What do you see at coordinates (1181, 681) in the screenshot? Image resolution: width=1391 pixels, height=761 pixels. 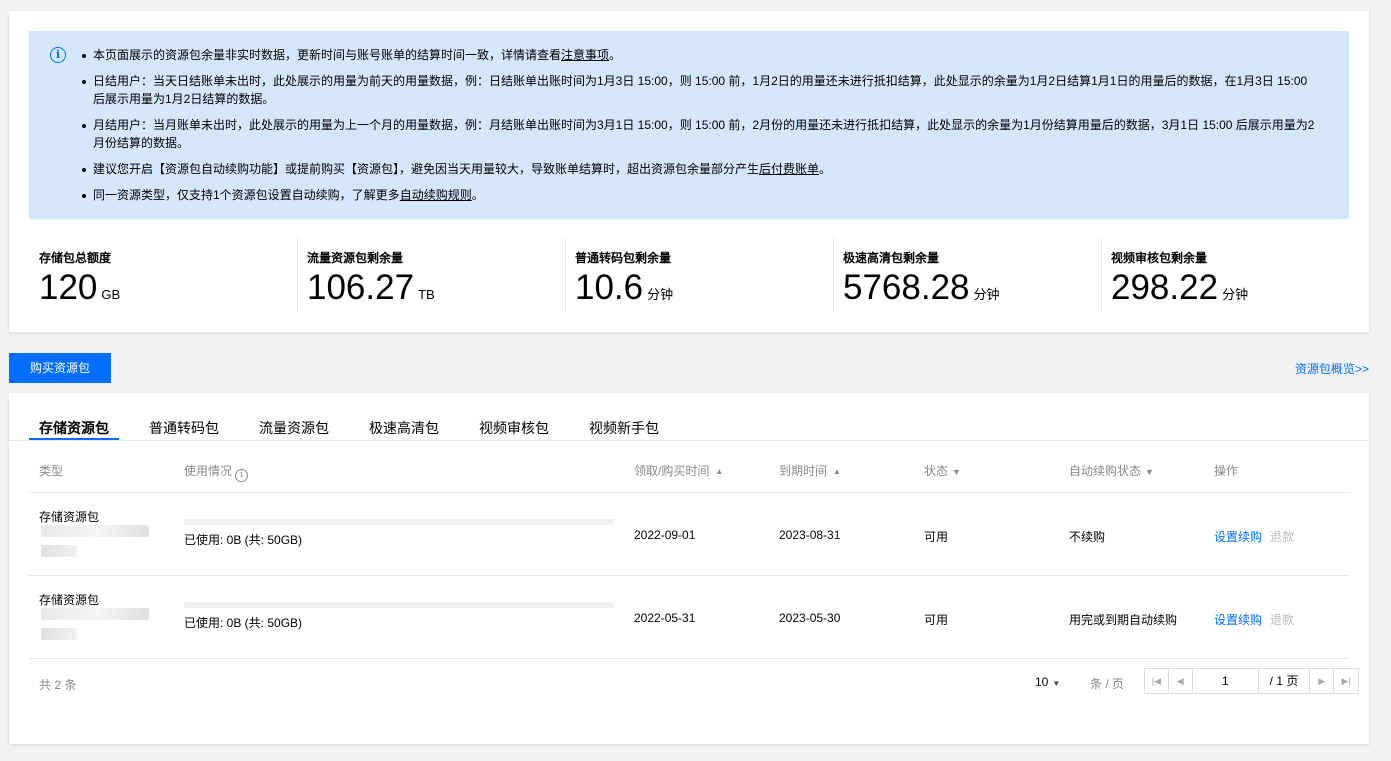 I see `prev-page-icon: ◀` at bounding box center [1181, 681].